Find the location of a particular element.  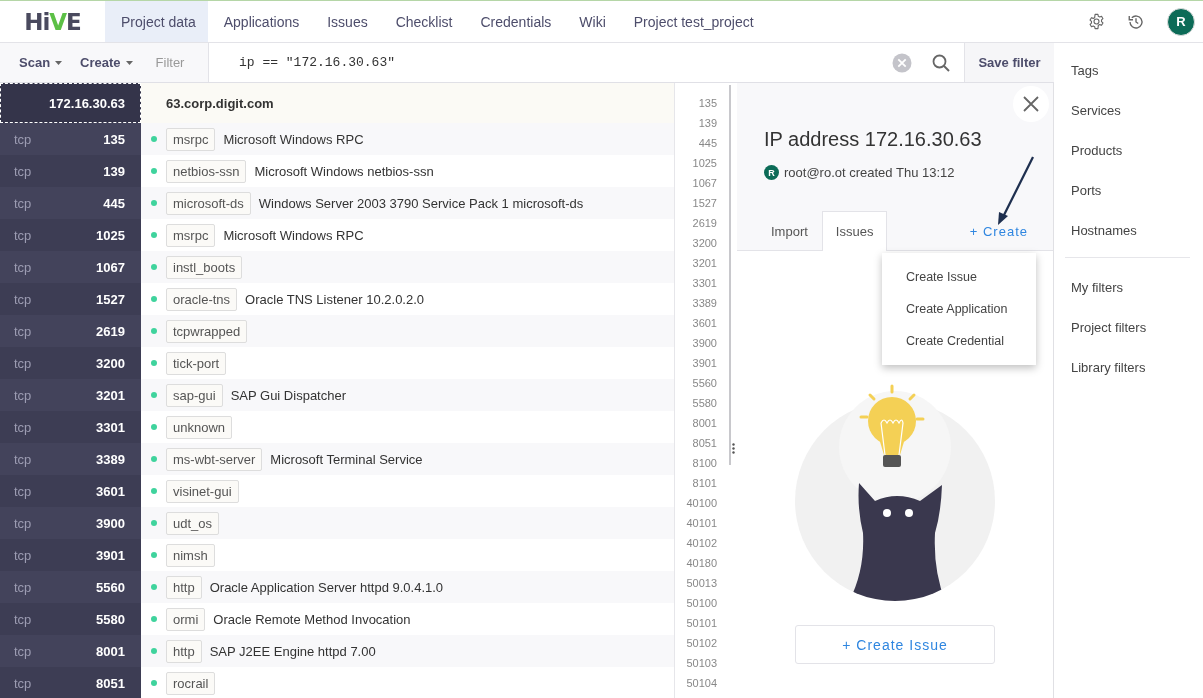

port-link: 1025 is located at coordinates (704, 163).